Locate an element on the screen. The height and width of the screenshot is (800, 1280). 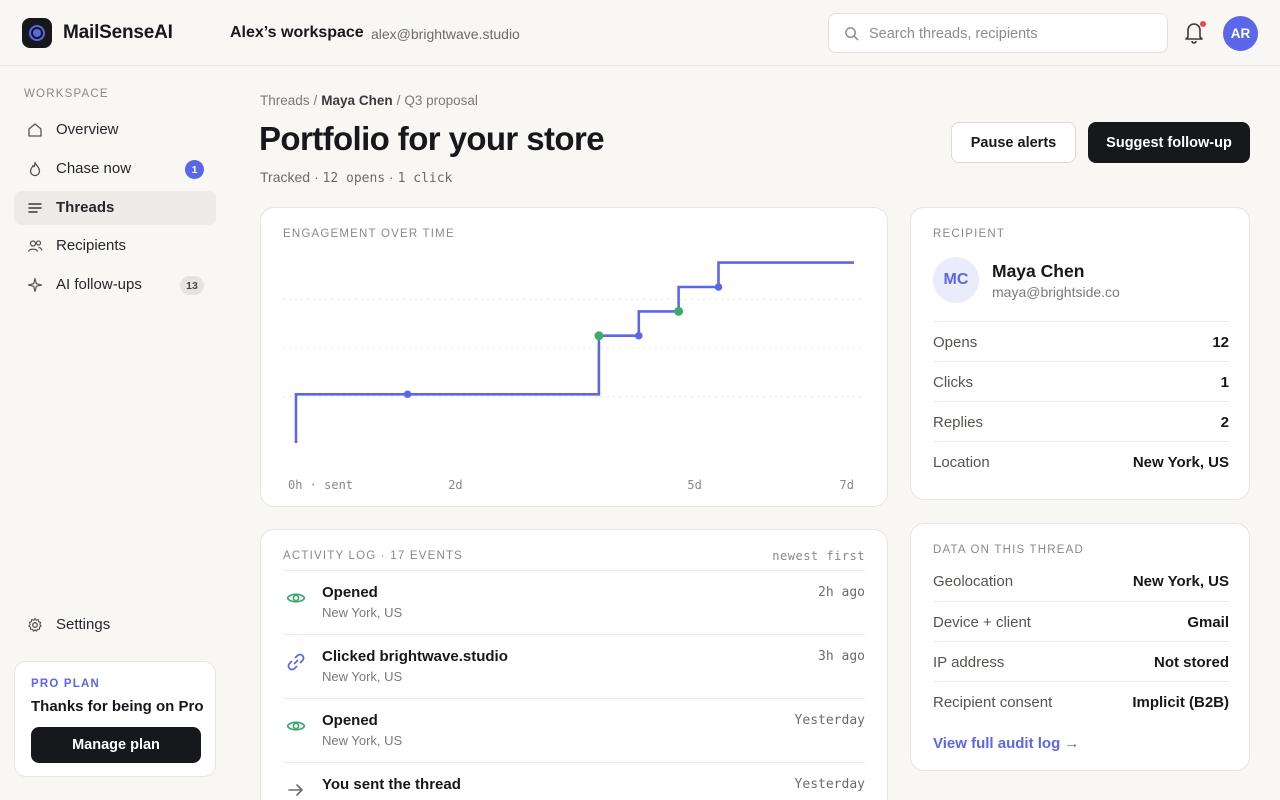
recipient-kicker: RECIPIENT is located at coordinates (969, 234).